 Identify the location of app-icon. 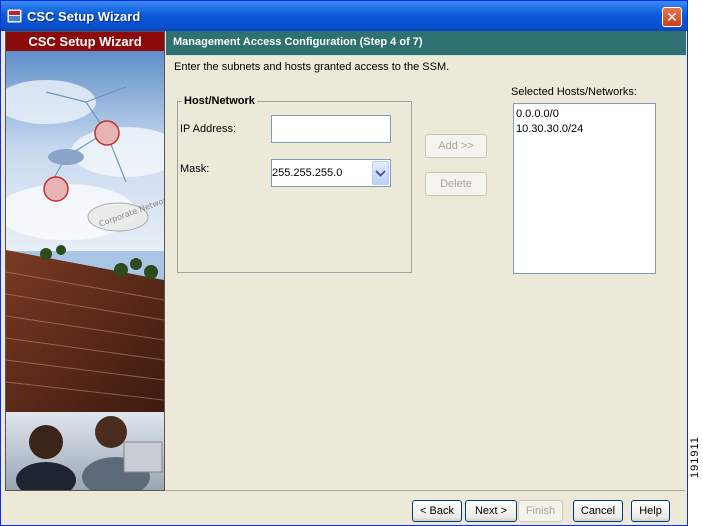
(14, 16).